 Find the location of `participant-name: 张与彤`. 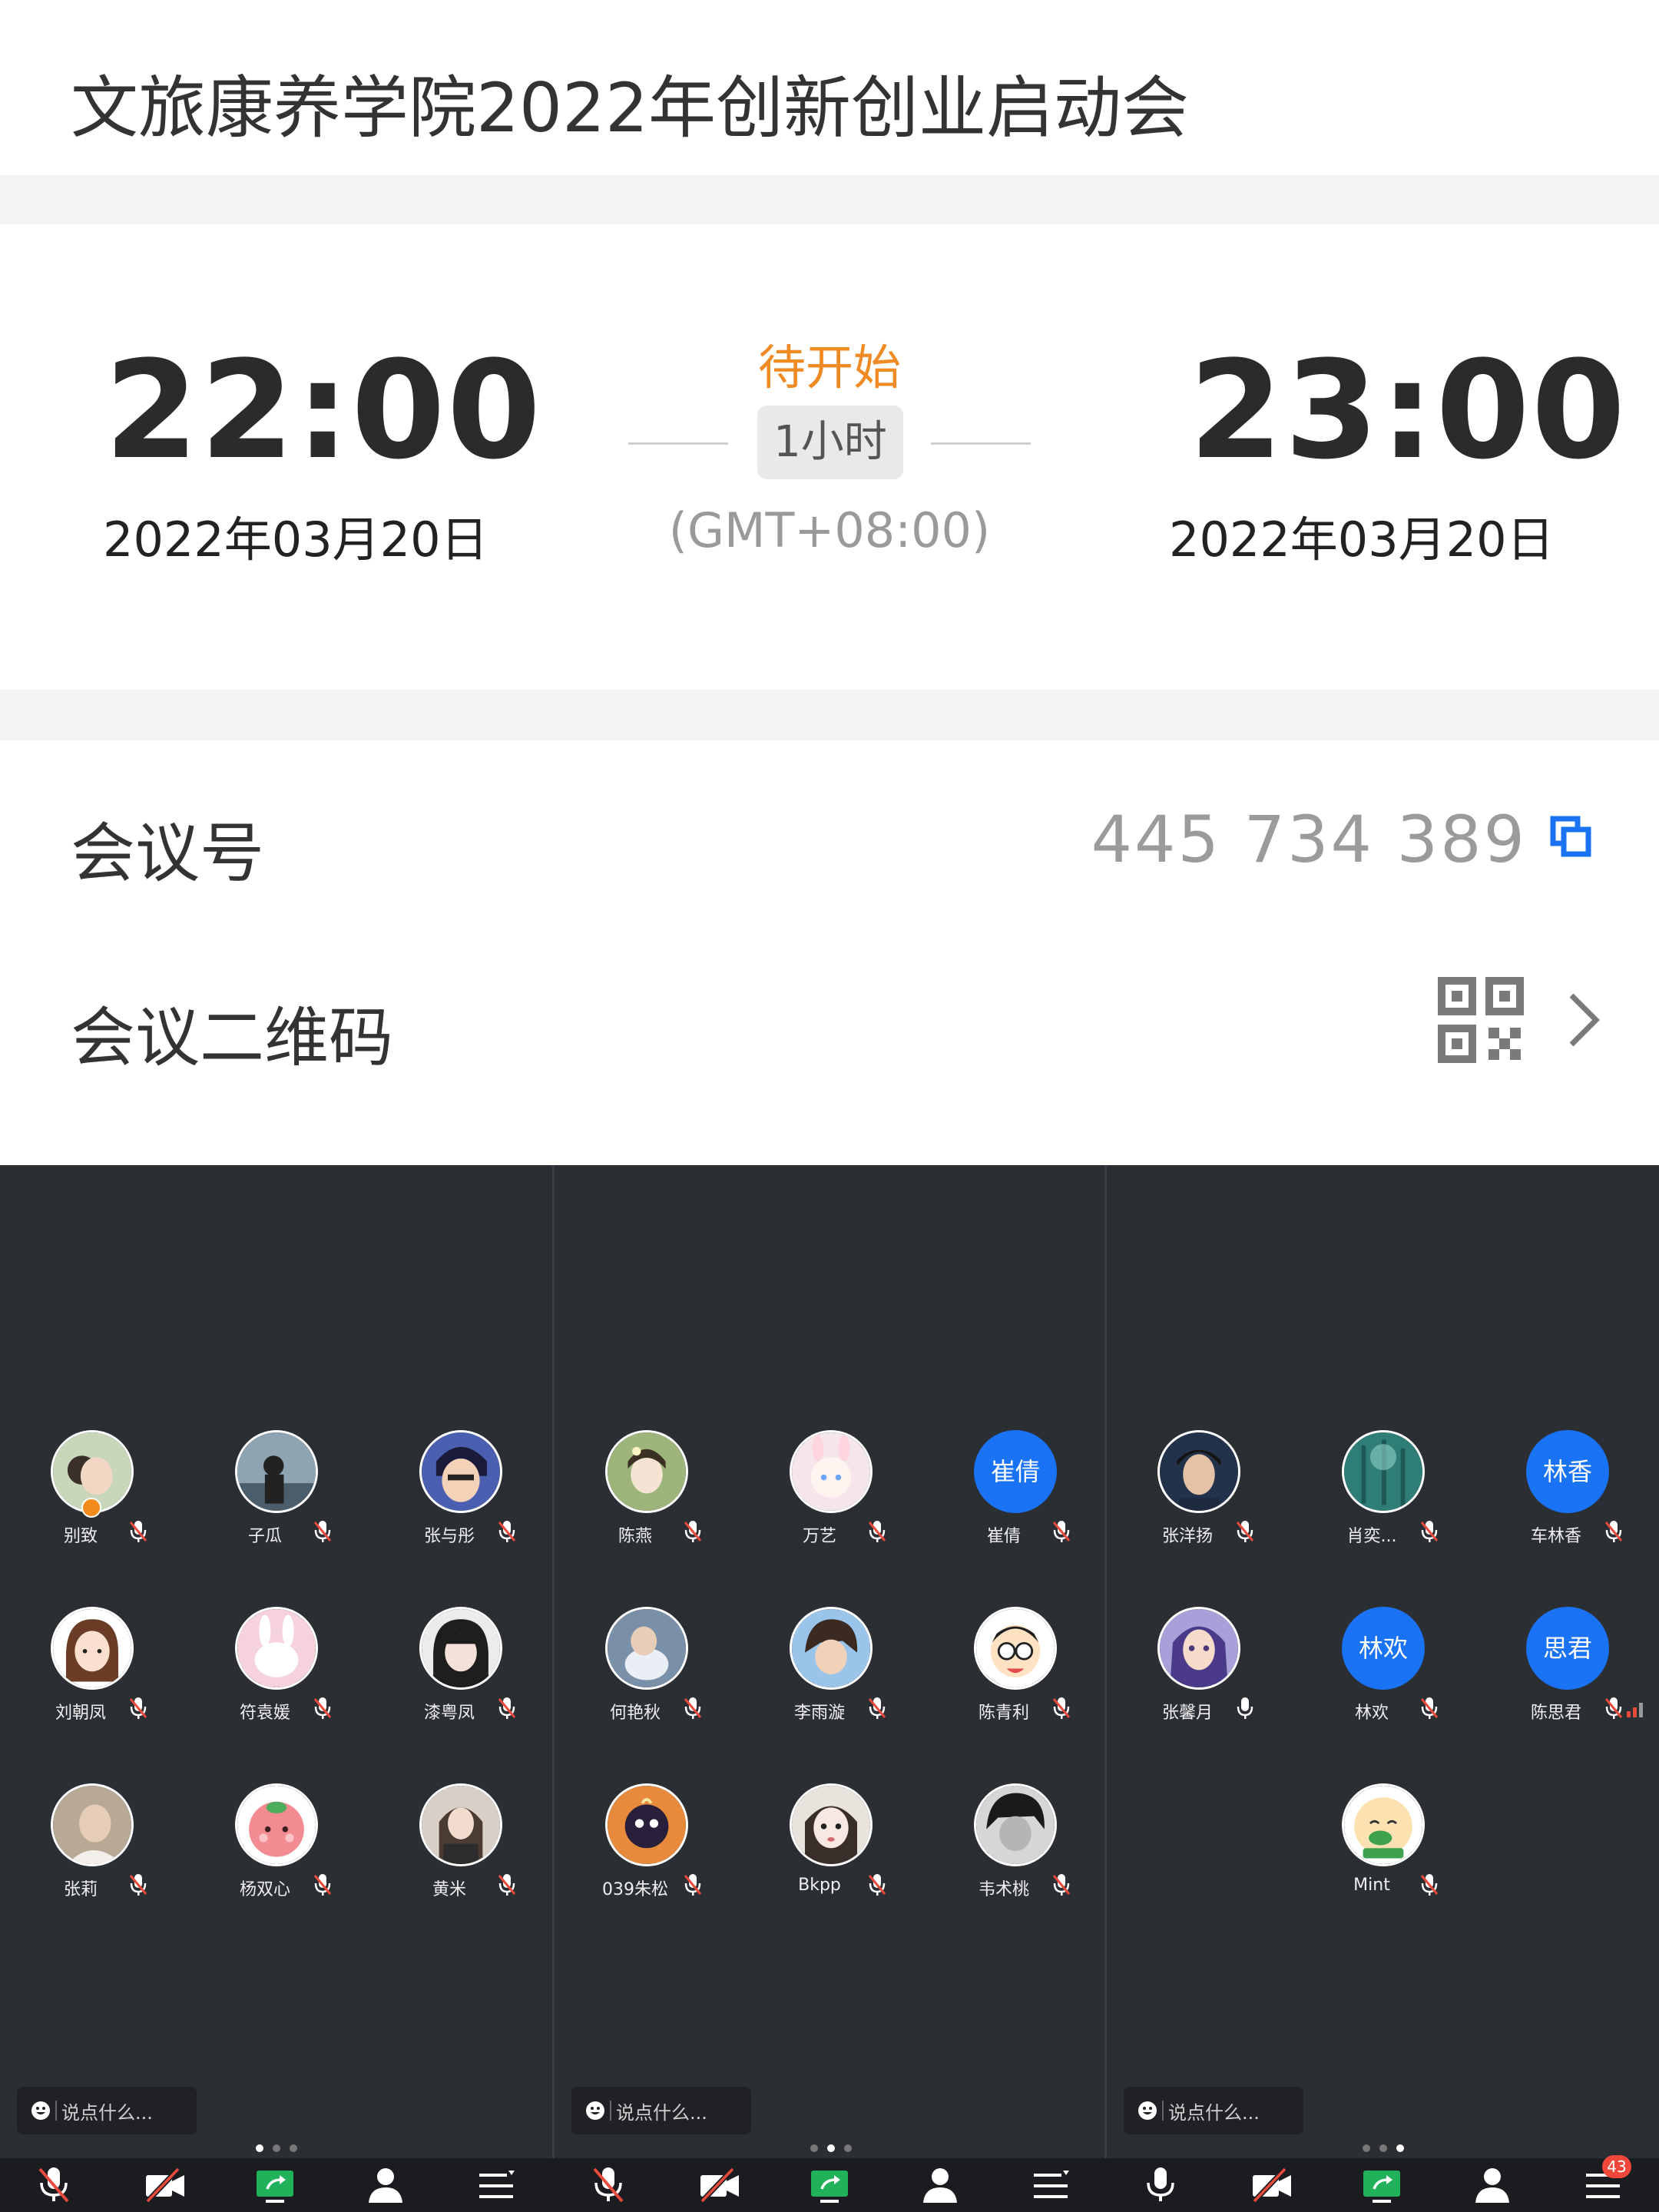

participant-name: 张与彤 is located at coordinates (449, 1536).